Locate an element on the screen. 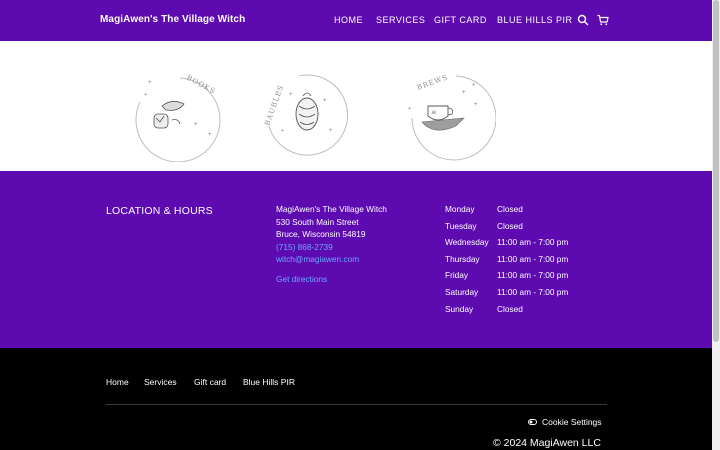 The height and width of the screenshot is (450, 720). day-label: Tuesday is located at coordinates (461, 225).